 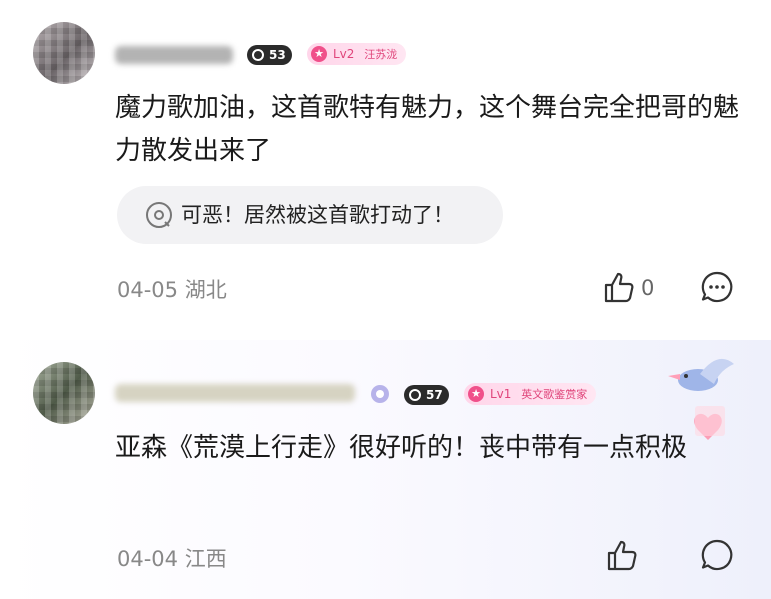 I want to click on comment-text: 魔力歌加油，这首歌特有魅力，这个舞台完全把哥的魅力散发出来了, so click(x=427, y=129).